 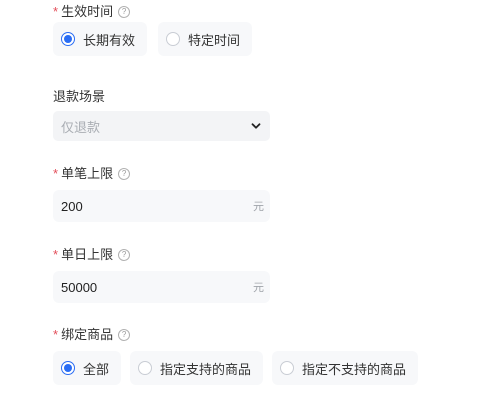 What do you see at coordinates (96, 369) in the screenshot?
I see `radio-all-goods-label: 全部` at bounding box center [96, 369].